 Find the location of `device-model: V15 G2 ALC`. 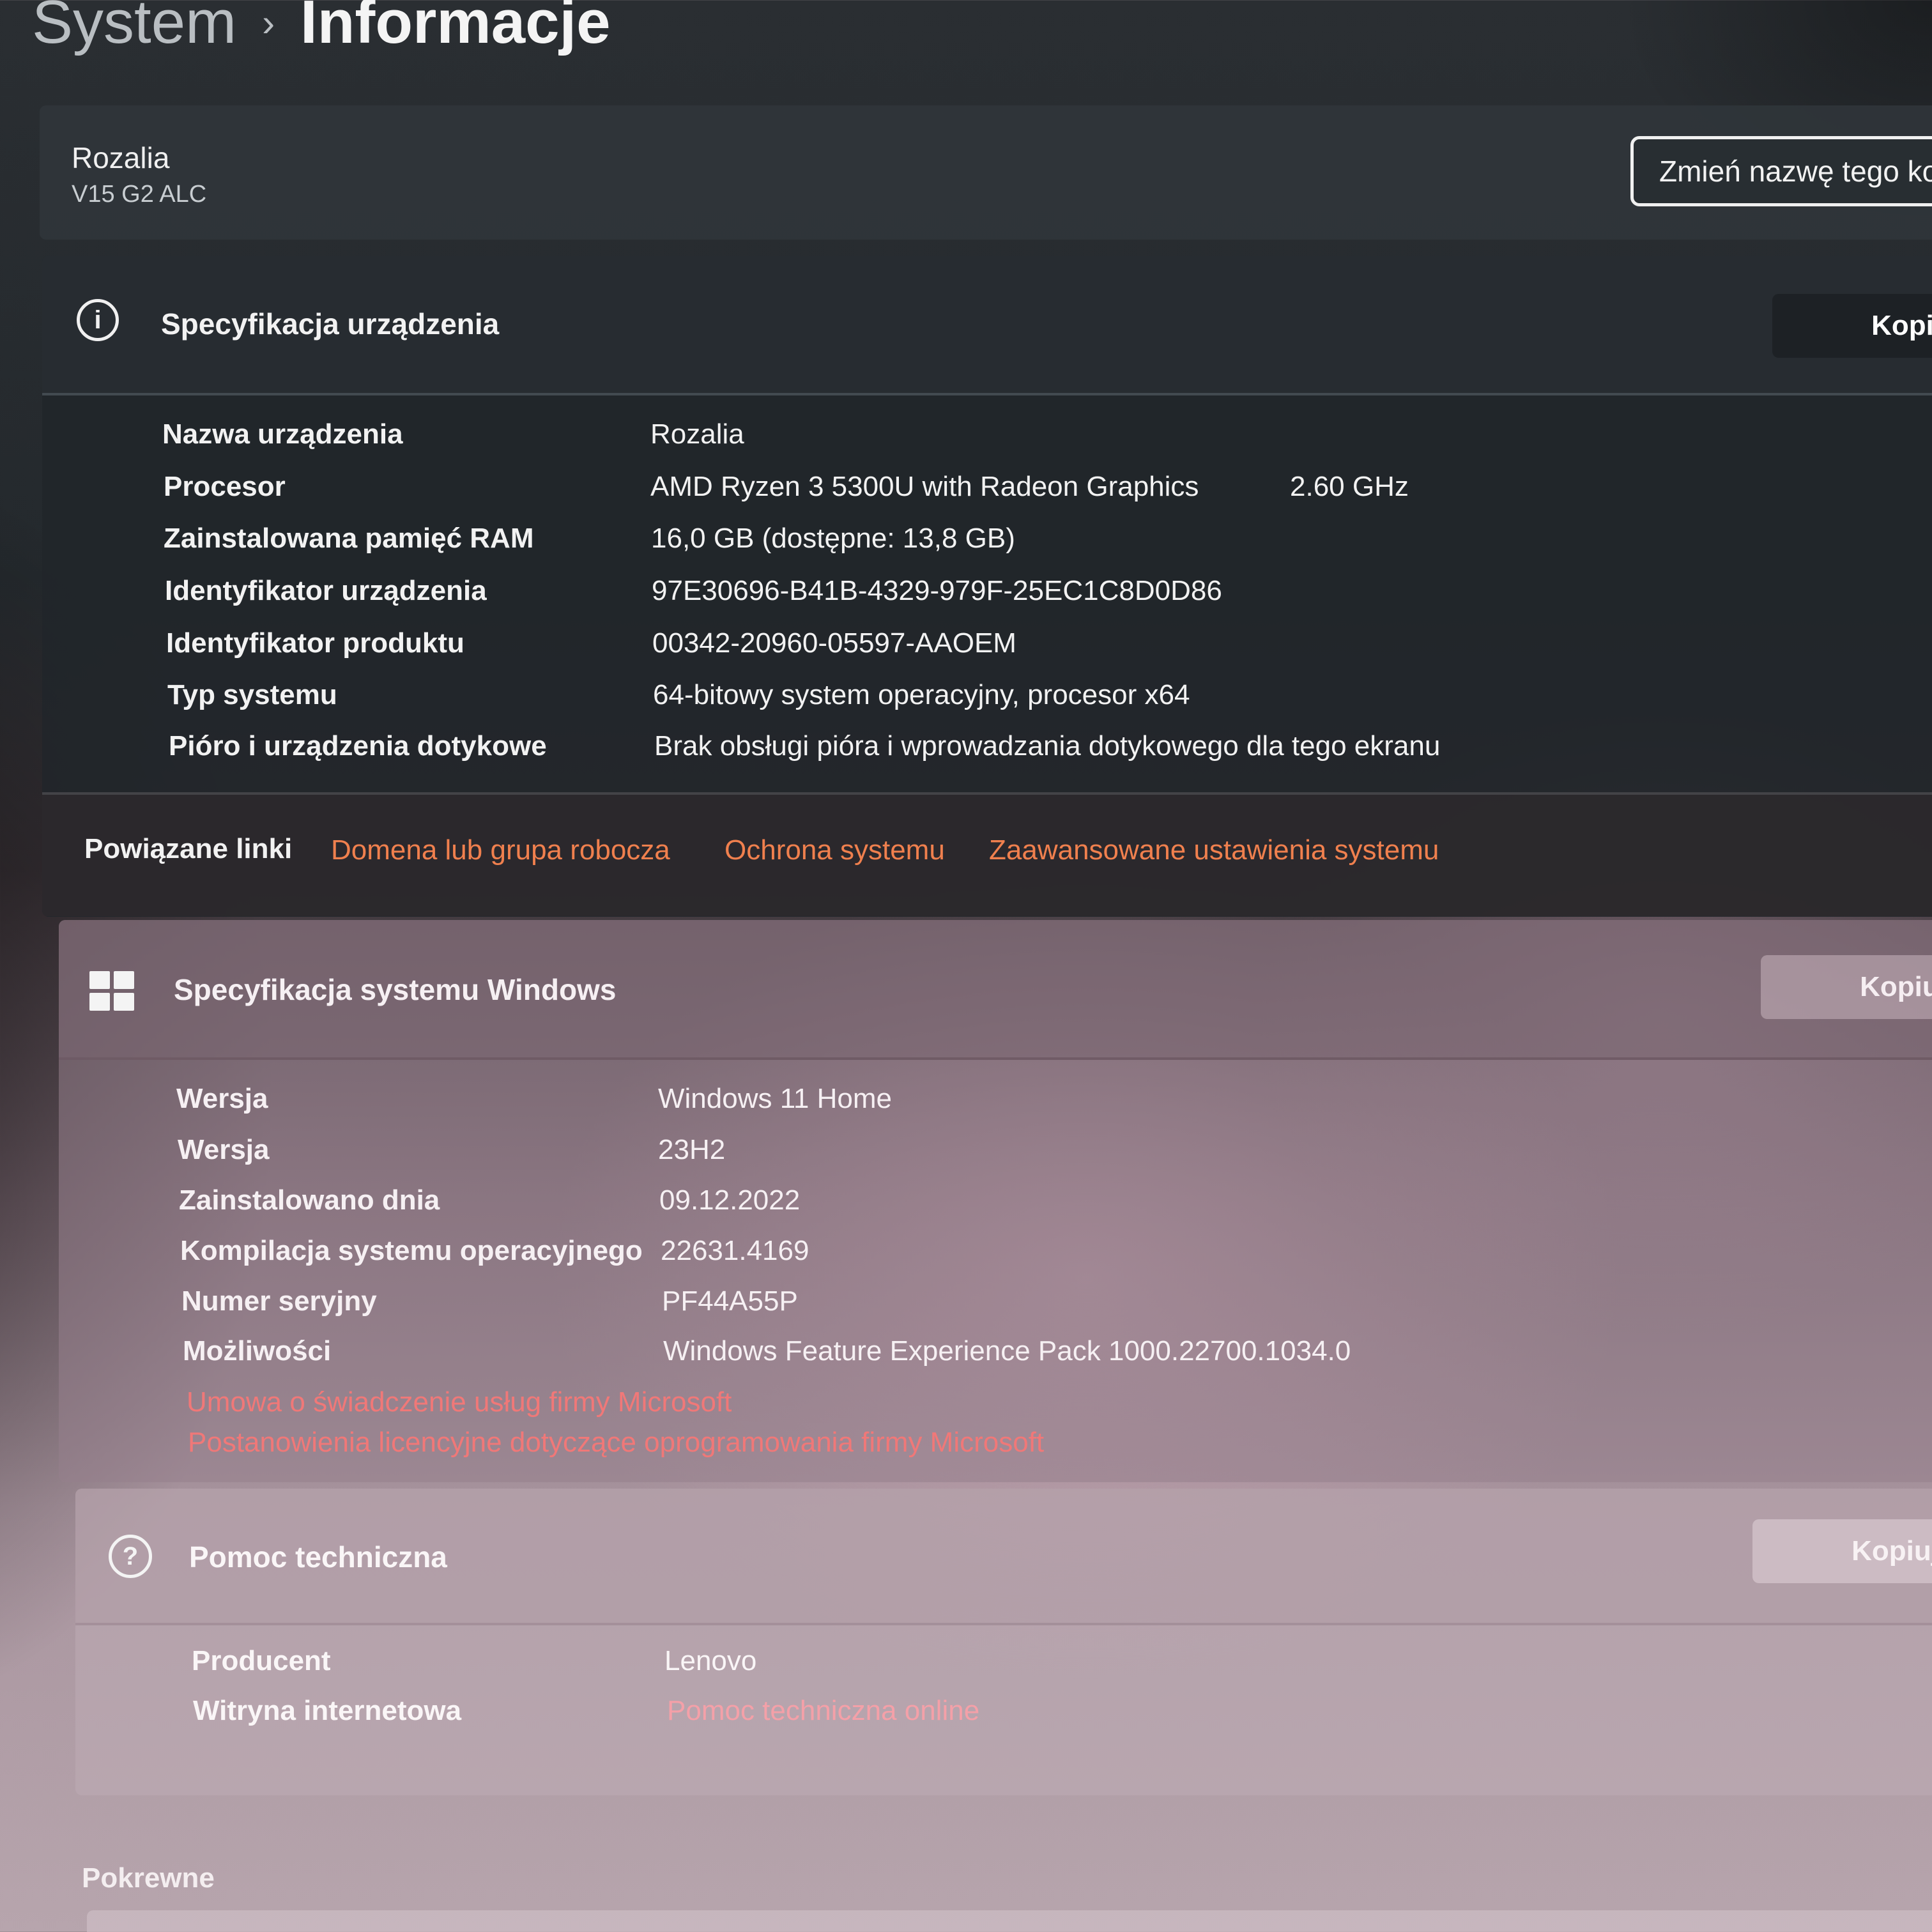

device-model: V15 G2 ALC is located at coordinates (139, 194).